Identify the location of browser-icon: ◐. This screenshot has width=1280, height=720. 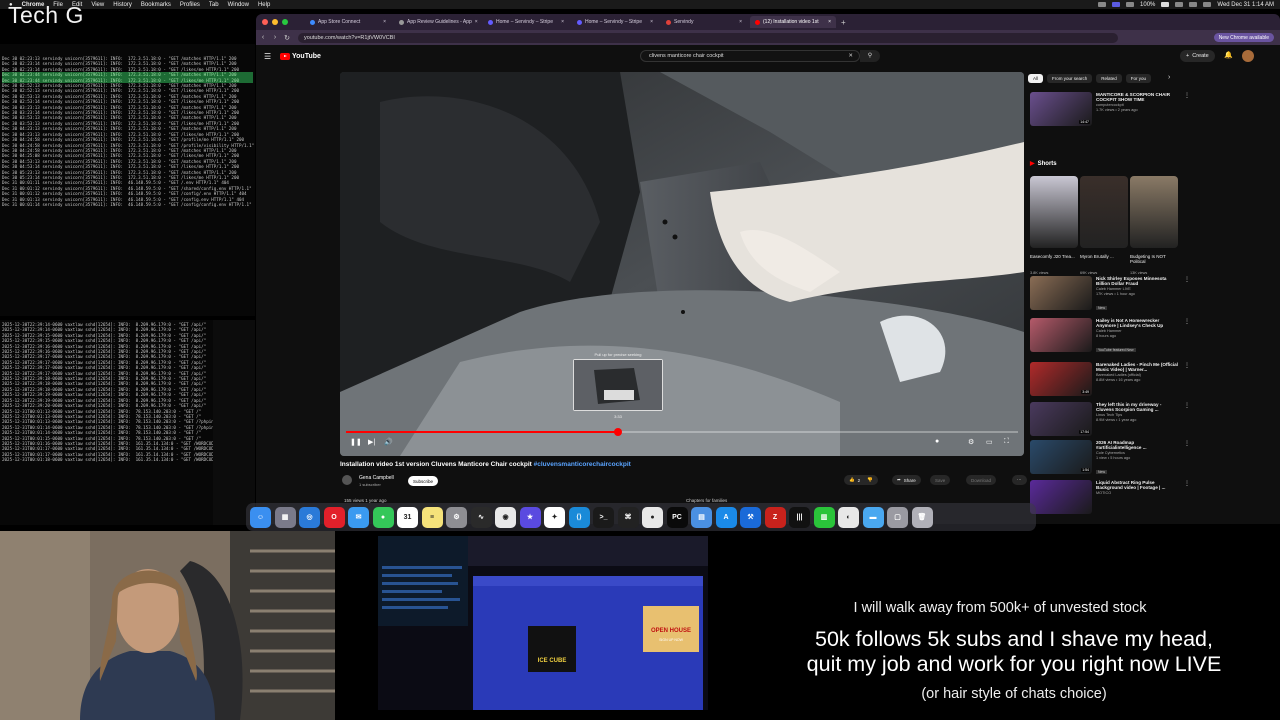
(848, 517).